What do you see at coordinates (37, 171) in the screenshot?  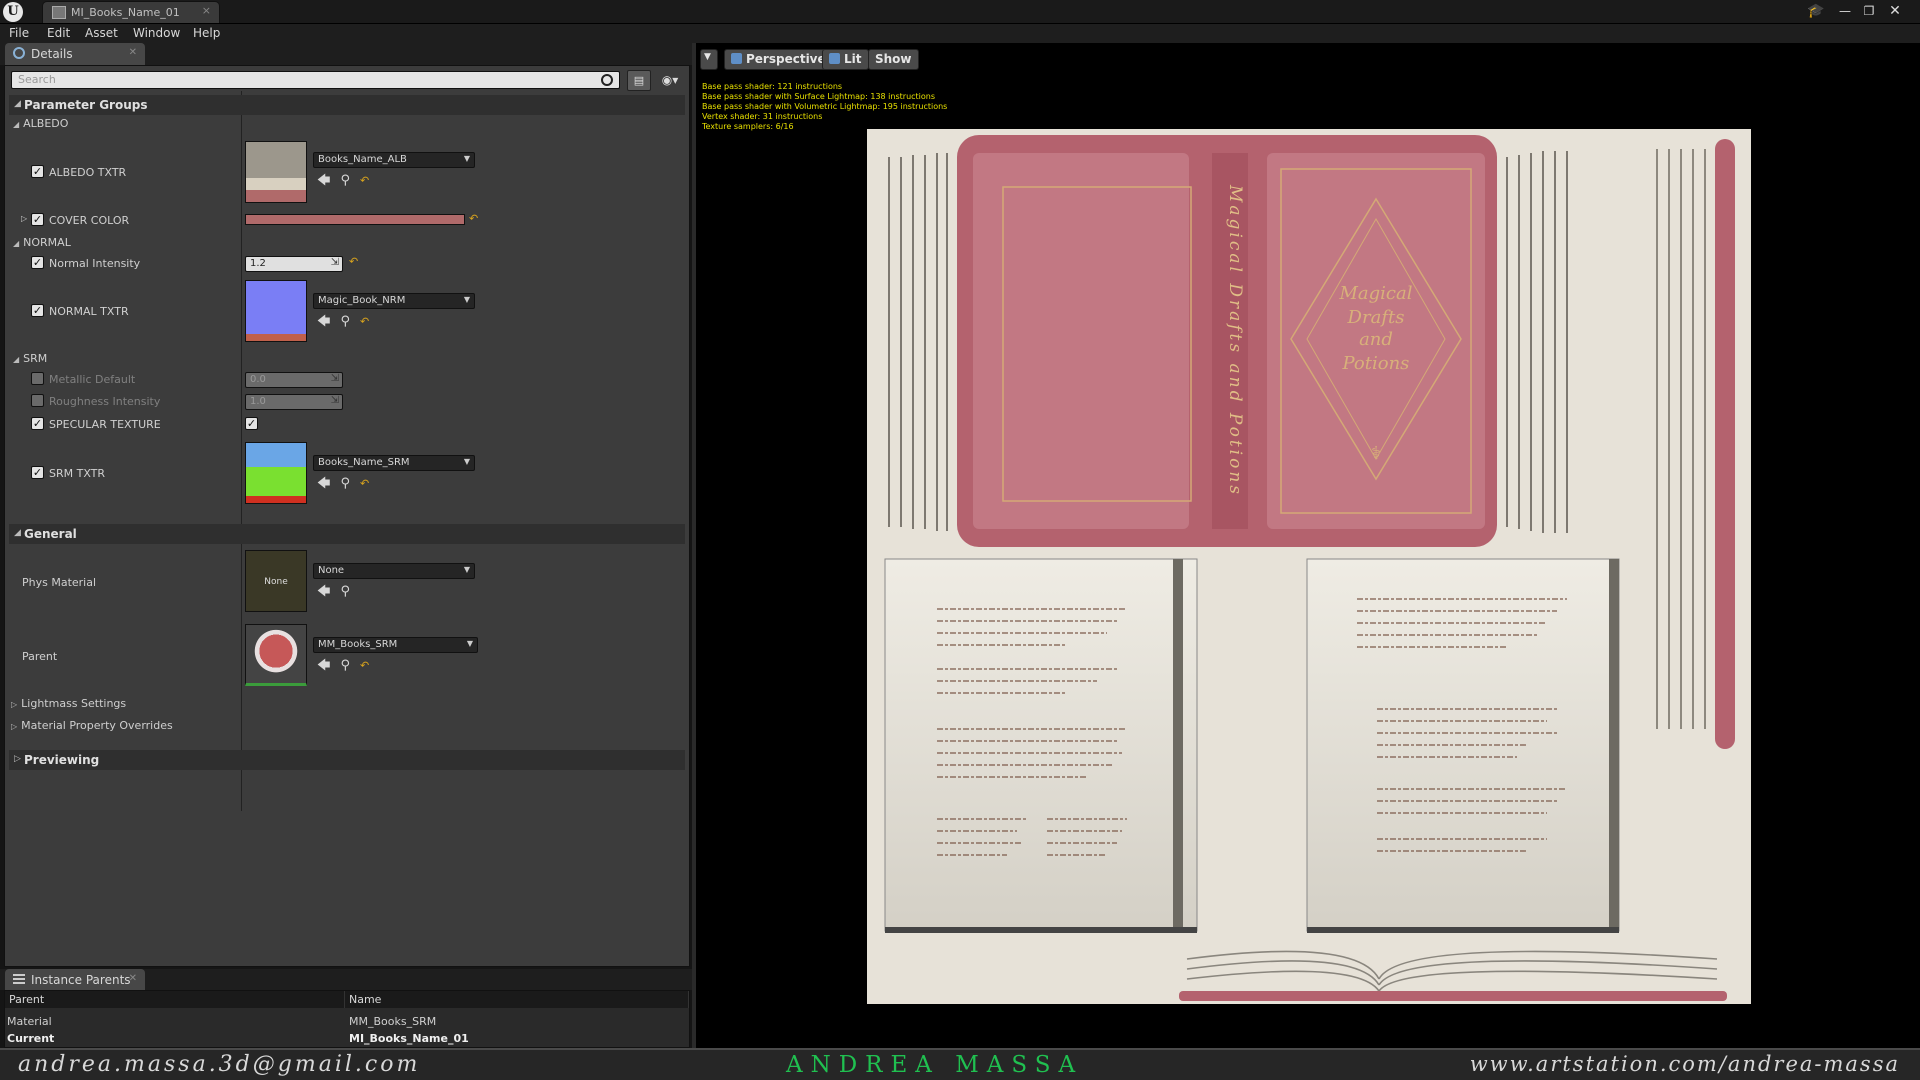 I see `albedo-txtr-checkbox: ✓` at bounding box center [37, 171].